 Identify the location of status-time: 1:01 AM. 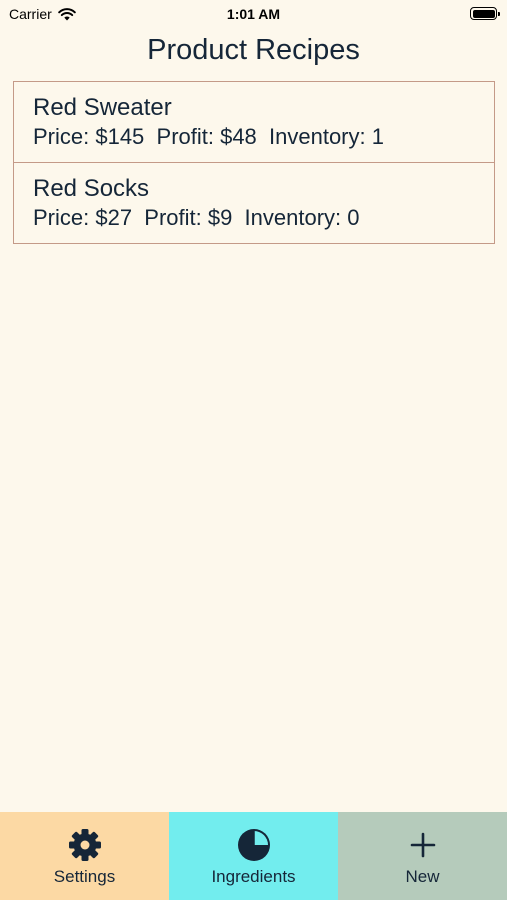
(253, 14).